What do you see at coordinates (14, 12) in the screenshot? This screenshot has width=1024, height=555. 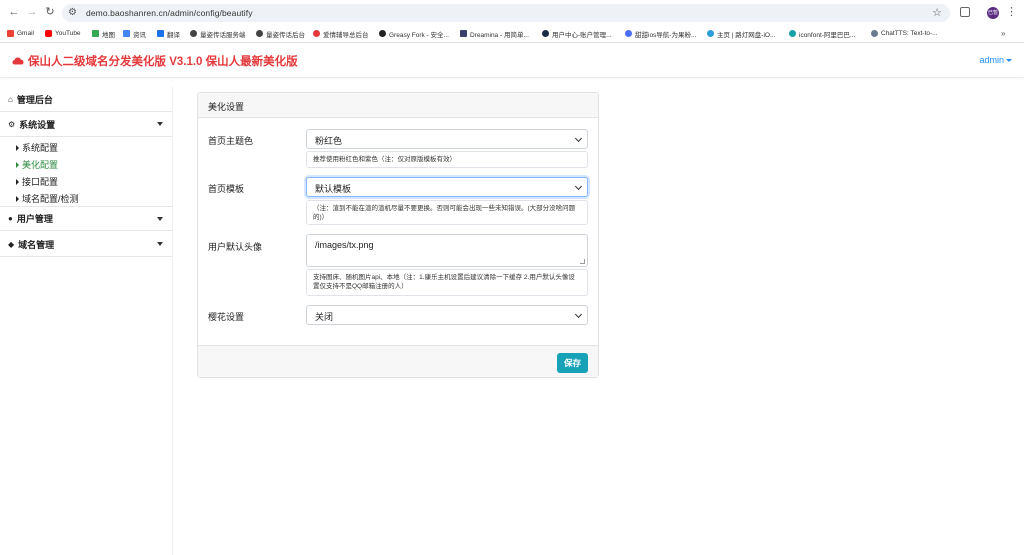 I see `back-icon: ←` at bounding box center [14, 12].